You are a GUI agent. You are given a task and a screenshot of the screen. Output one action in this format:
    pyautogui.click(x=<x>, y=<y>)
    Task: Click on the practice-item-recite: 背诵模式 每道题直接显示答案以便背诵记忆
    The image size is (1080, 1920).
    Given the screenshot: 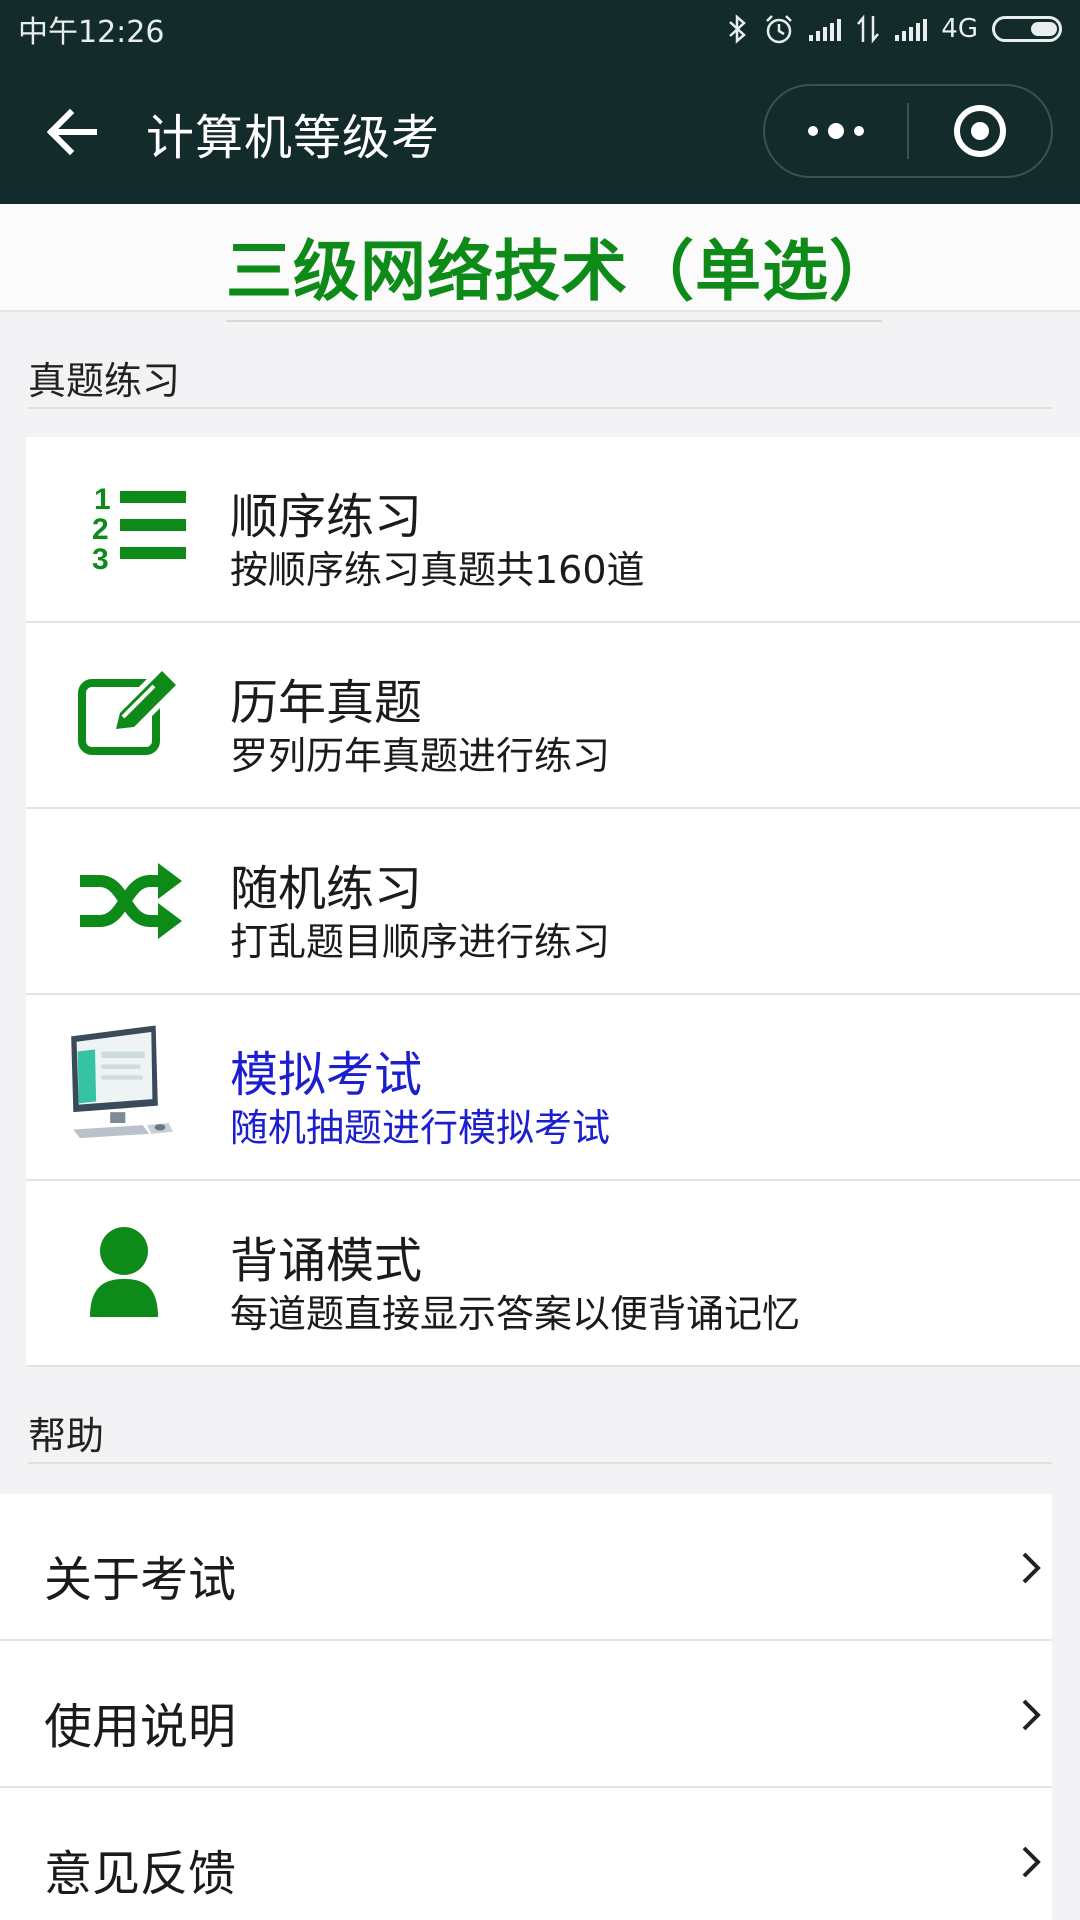 What is the action you would take?
    pyautogui.click(x=553, y=1274)
    